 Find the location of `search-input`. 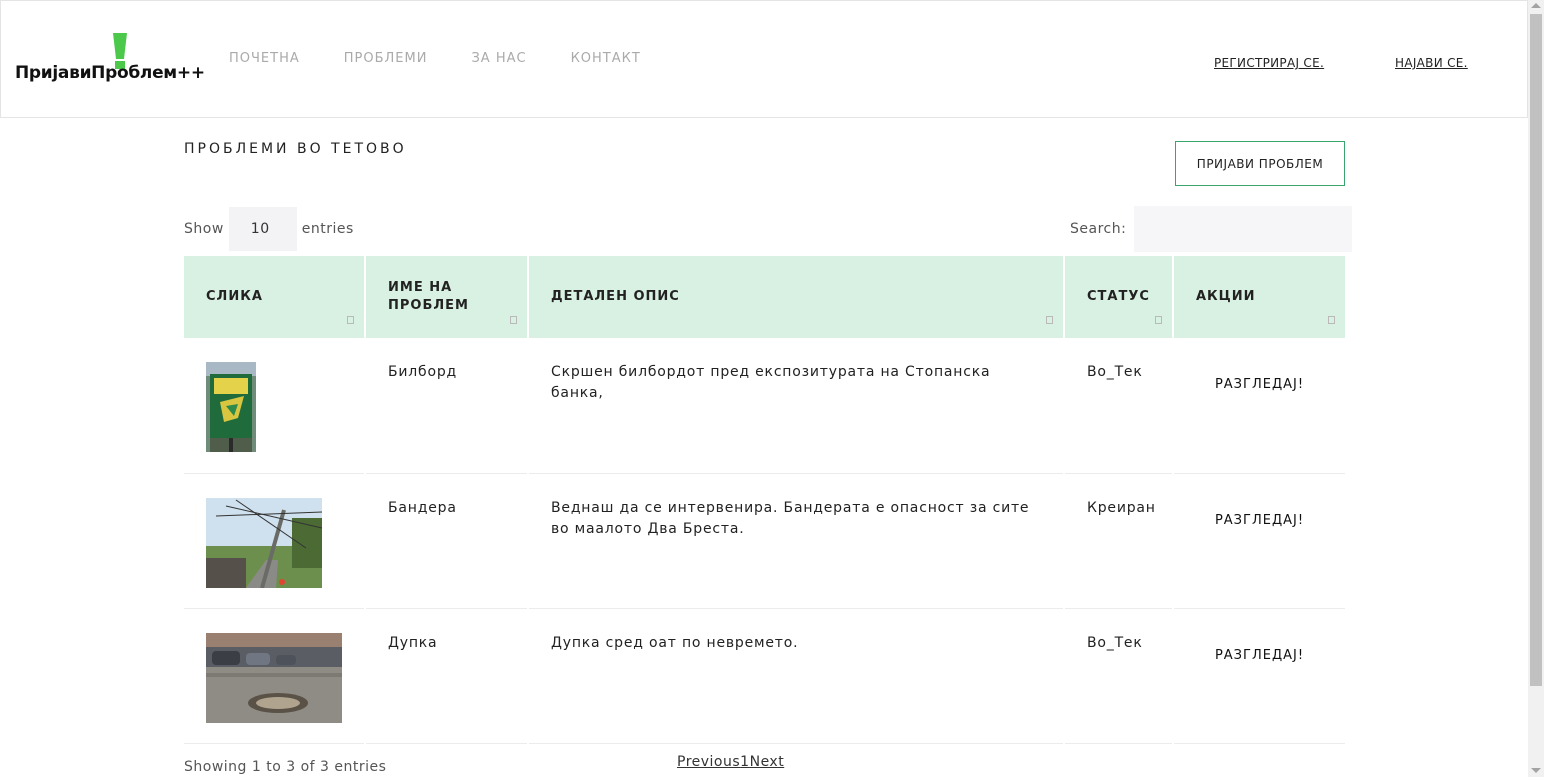

search-input is located at coordinates (1243, 229).